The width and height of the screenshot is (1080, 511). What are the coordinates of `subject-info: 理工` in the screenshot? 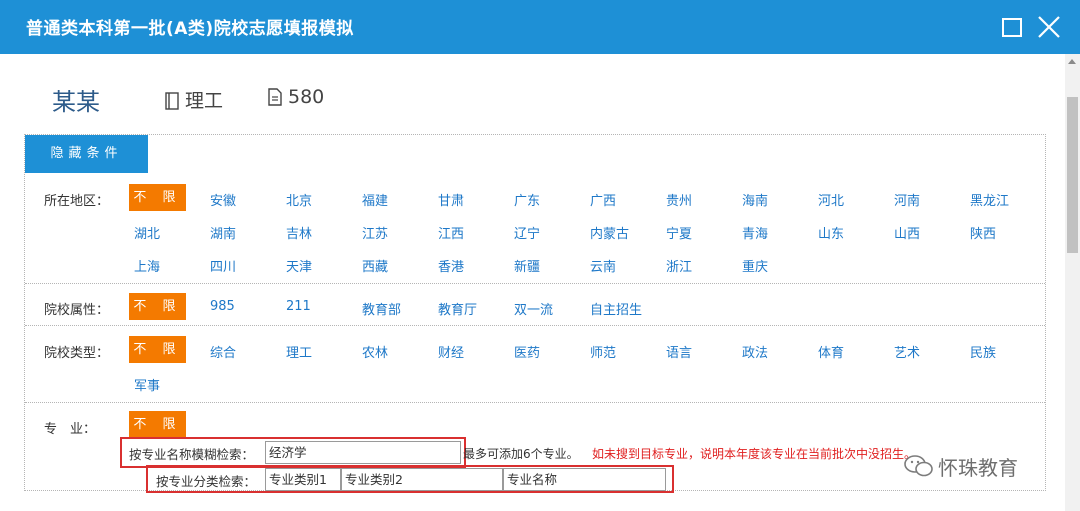 It's located at (194, 99).